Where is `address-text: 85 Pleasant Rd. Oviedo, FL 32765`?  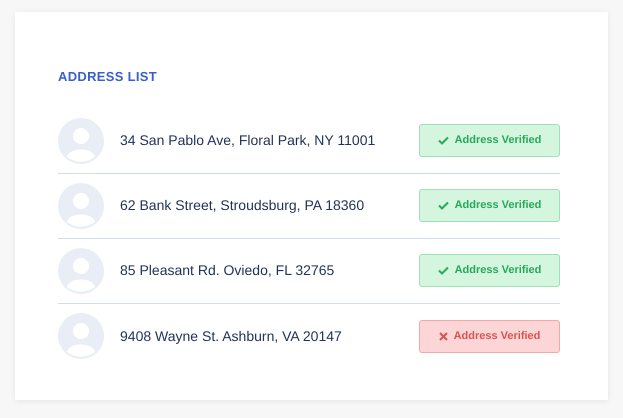
address-text: 85 Pleasant Rd. Oviedo, FL 32765 is located at coordinates (228, 270).